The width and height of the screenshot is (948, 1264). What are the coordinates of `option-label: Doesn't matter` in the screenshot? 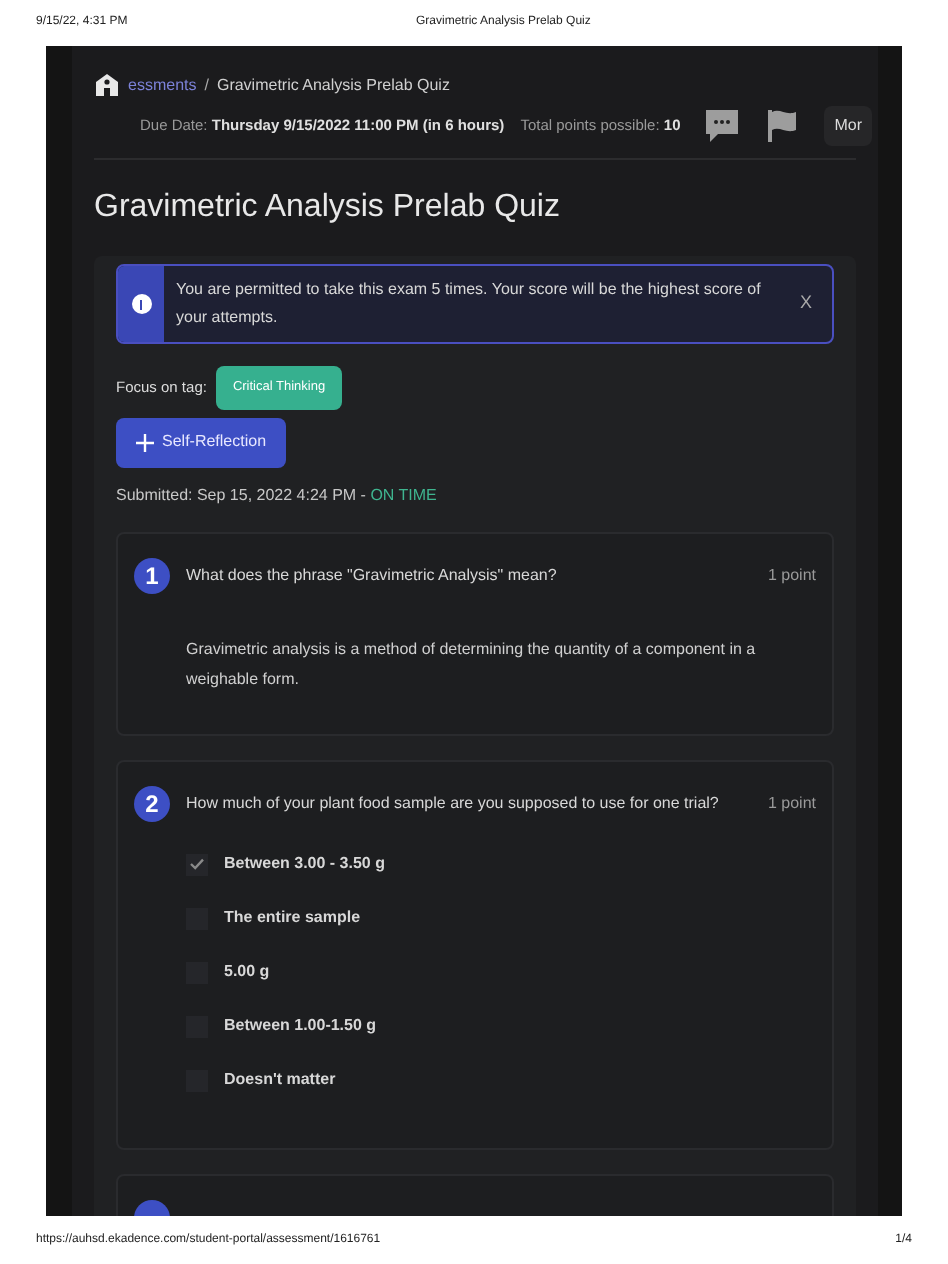 It's located at (280, 1080).